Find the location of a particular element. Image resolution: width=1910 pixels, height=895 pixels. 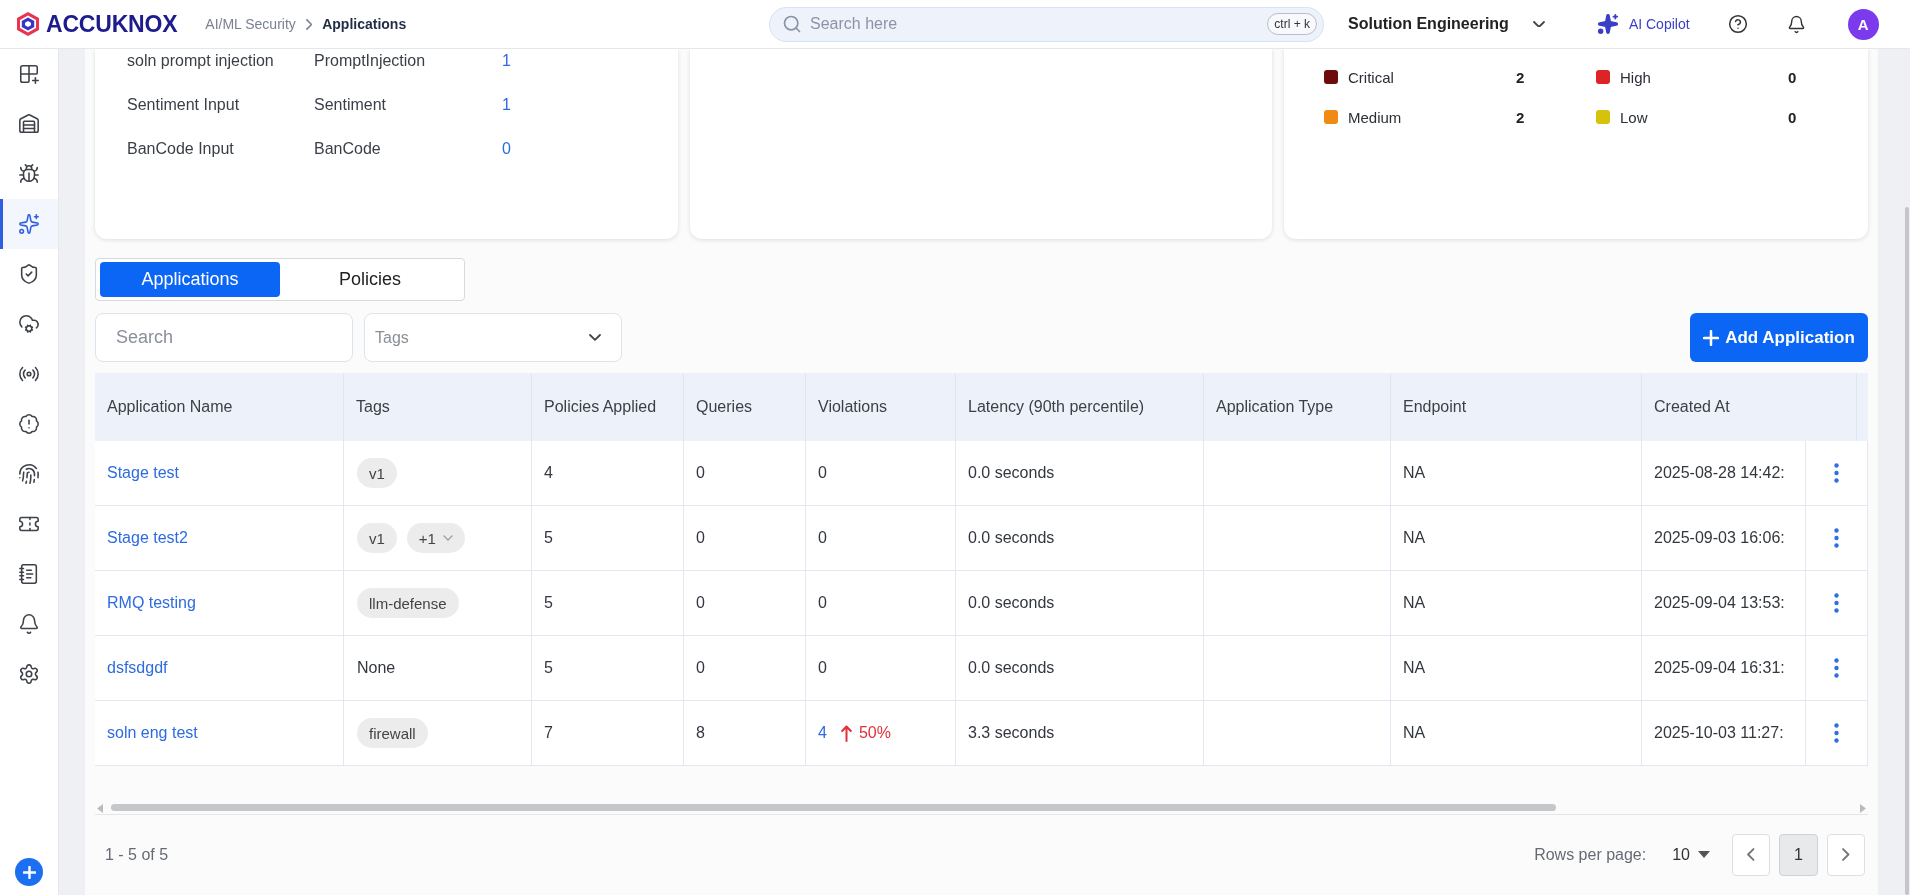

help-icon is located at coordinates (1737, 24).